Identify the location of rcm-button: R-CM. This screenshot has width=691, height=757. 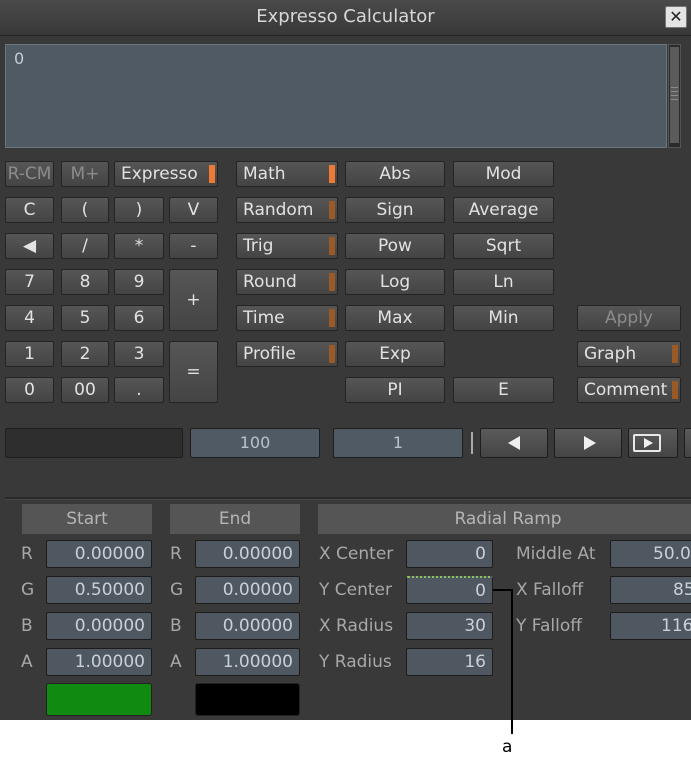
(29, 174).